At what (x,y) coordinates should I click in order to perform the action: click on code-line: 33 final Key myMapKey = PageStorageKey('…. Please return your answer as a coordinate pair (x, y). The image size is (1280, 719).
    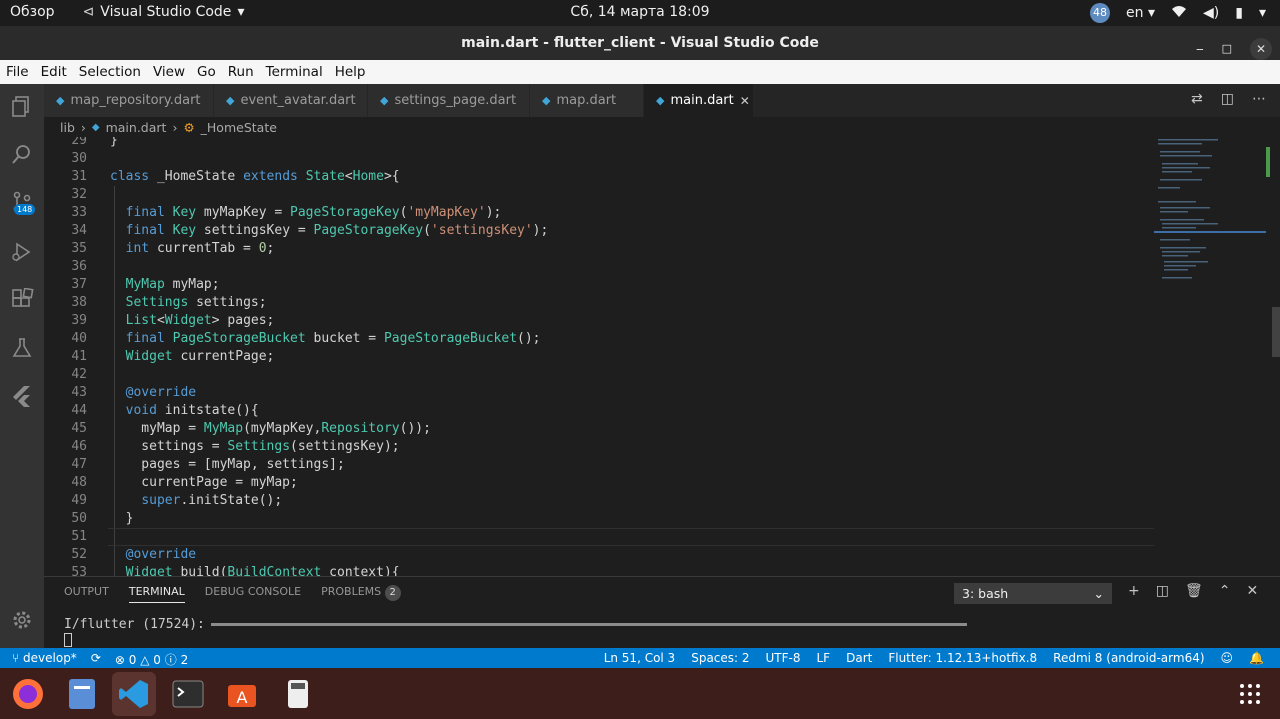
    Looking at the image, I should click on (599, 213).